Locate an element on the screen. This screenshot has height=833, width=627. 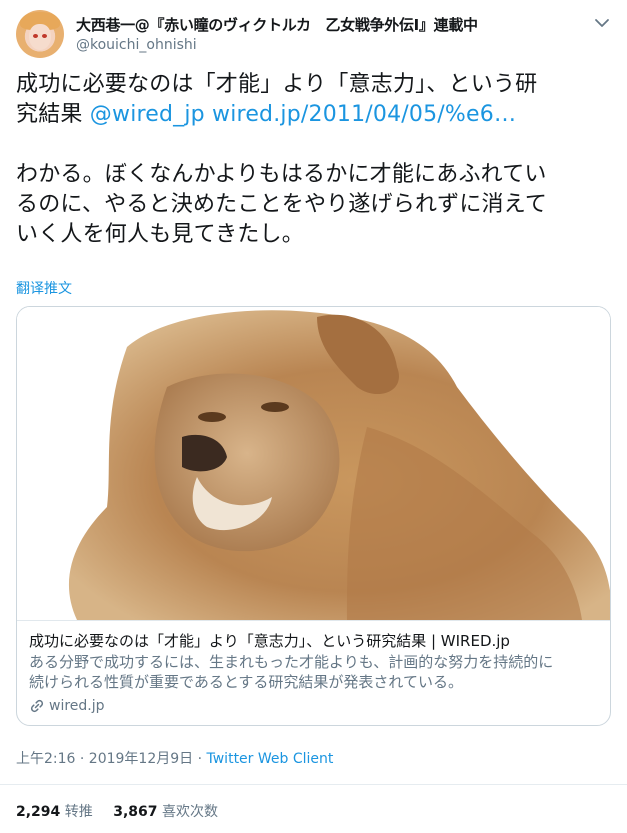
retweets-count: 2,294 is located at coordinates (38, 812).